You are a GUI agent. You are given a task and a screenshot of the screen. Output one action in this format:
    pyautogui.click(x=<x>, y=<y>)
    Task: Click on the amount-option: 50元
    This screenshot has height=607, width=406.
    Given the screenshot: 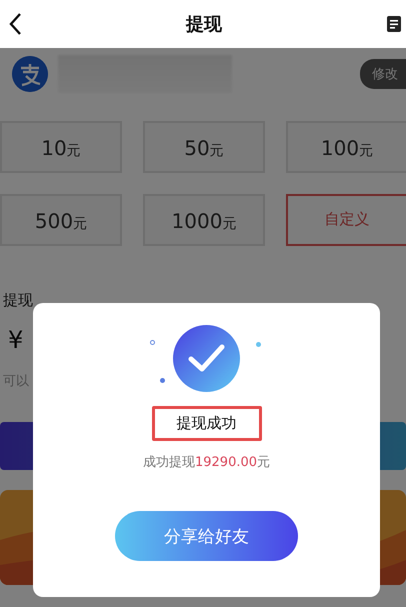 What is the action you would take?
    pyautogui.click(x=204, y=147)
    